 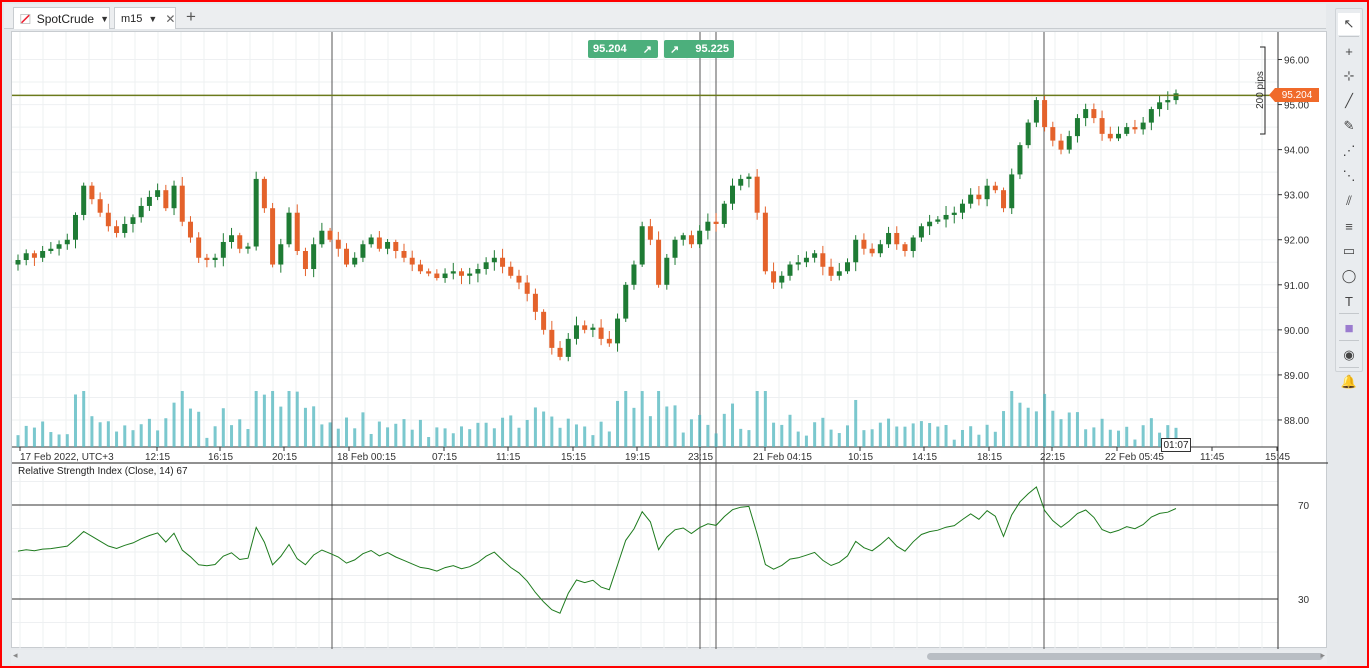 I want to click on fib-icon: ⋰, so click(x=1349, y=151).